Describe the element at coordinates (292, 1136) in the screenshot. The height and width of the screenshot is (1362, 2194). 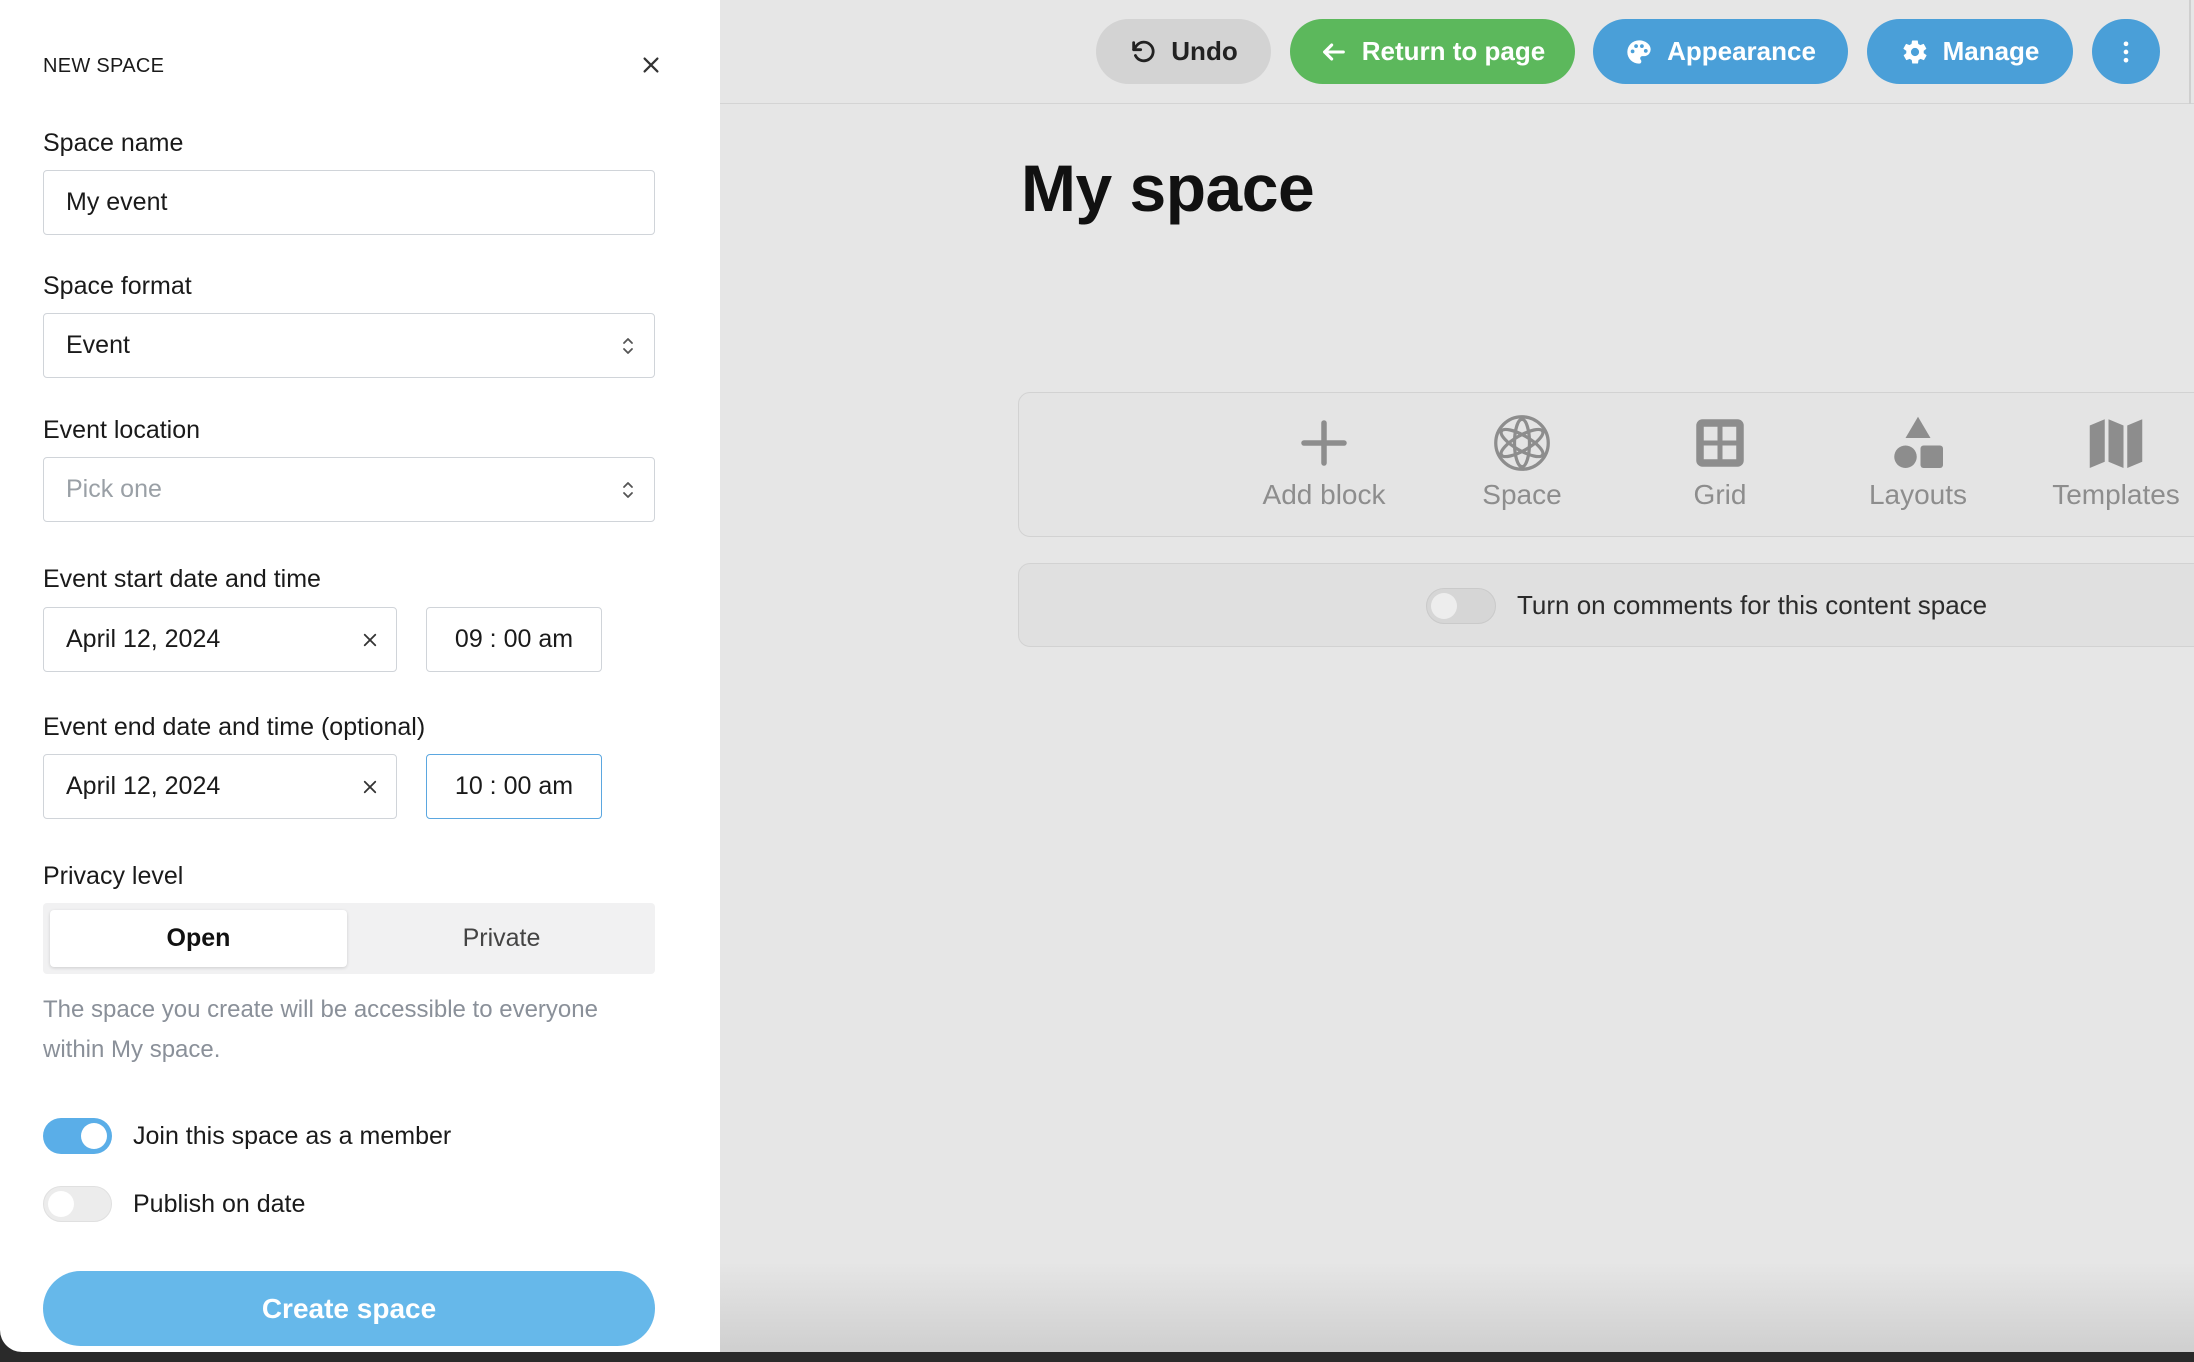
I see `join-space-label: Join this space as a member` at that location.